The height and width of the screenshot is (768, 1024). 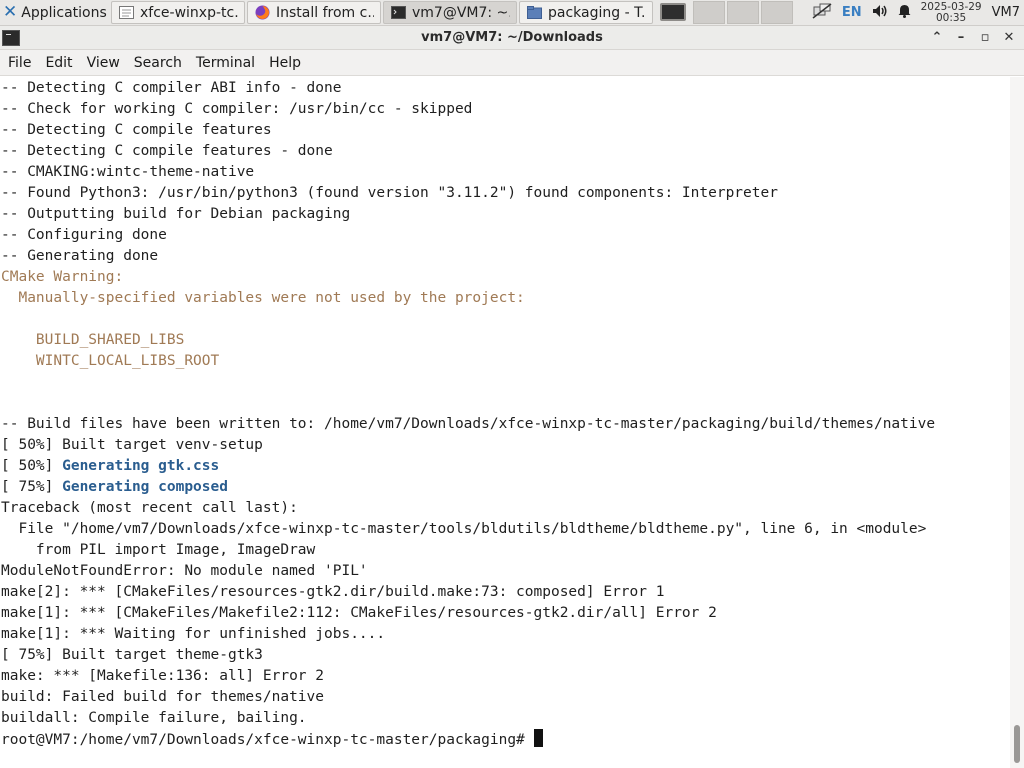 I want to click on terminal-line: -- Outputting build for Debian packaging, so click(x=505, y=214).